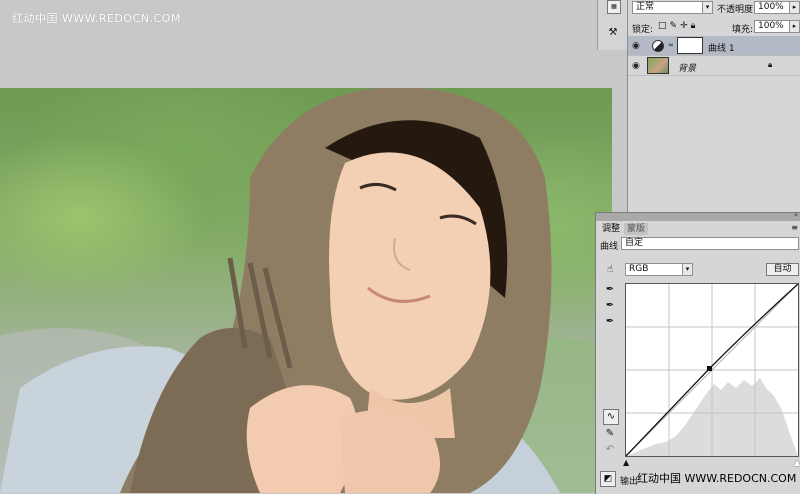 This screenshot has width=800, height=494. I want to click on black-point-eyedropper-icon: ✒, so click(610, 290).